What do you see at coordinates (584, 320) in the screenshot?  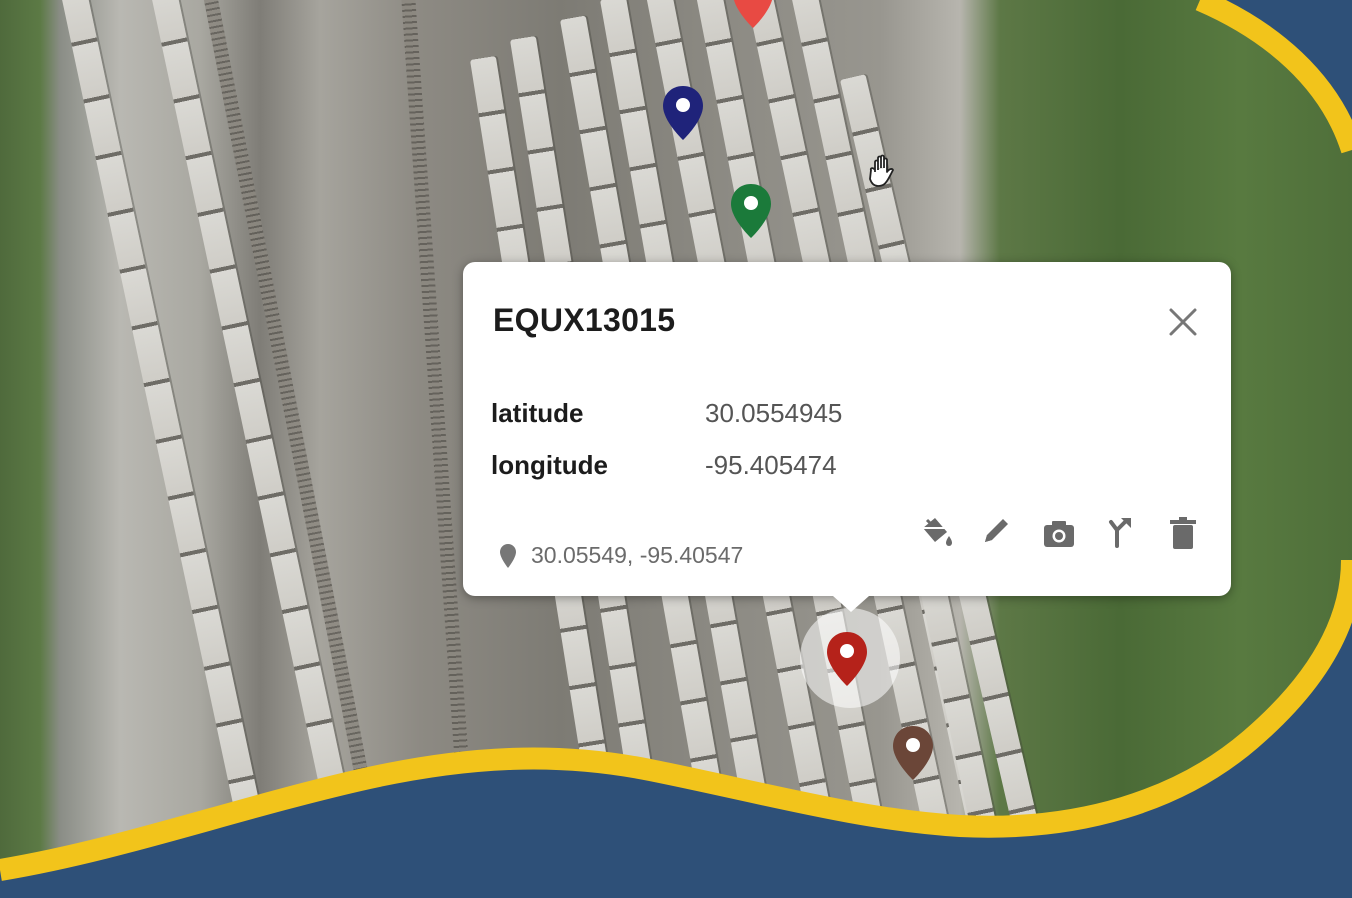 I see `popup-title: EQUX13015` at bounding box center [584, 320].